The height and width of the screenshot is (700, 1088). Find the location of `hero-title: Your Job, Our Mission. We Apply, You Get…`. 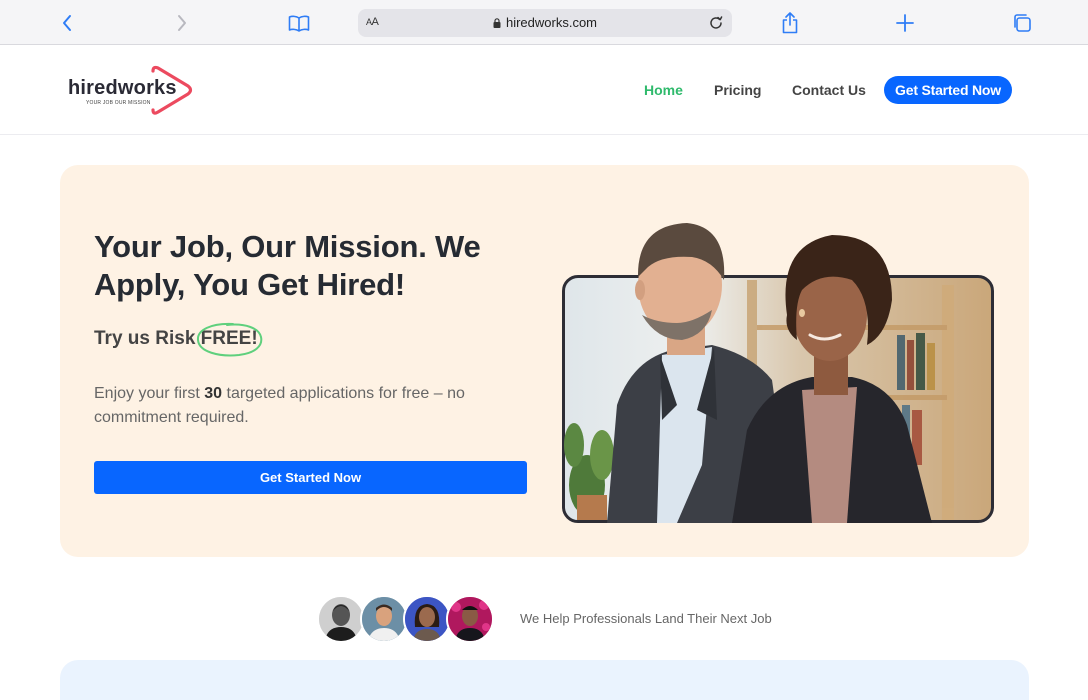

hero-title: Your Job, Our Mission. We Apply, You Get… is located at coordinates (287, 265).